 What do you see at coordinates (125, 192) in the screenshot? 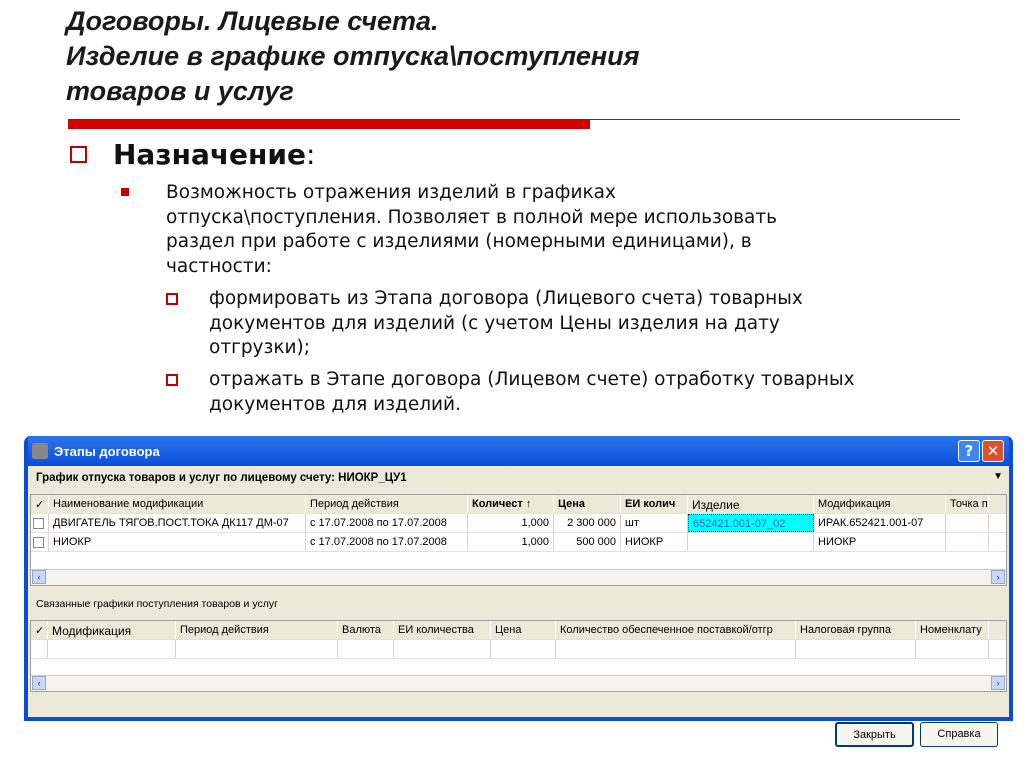
I see `square-bullet-icon` at bounding box center [125, 192].